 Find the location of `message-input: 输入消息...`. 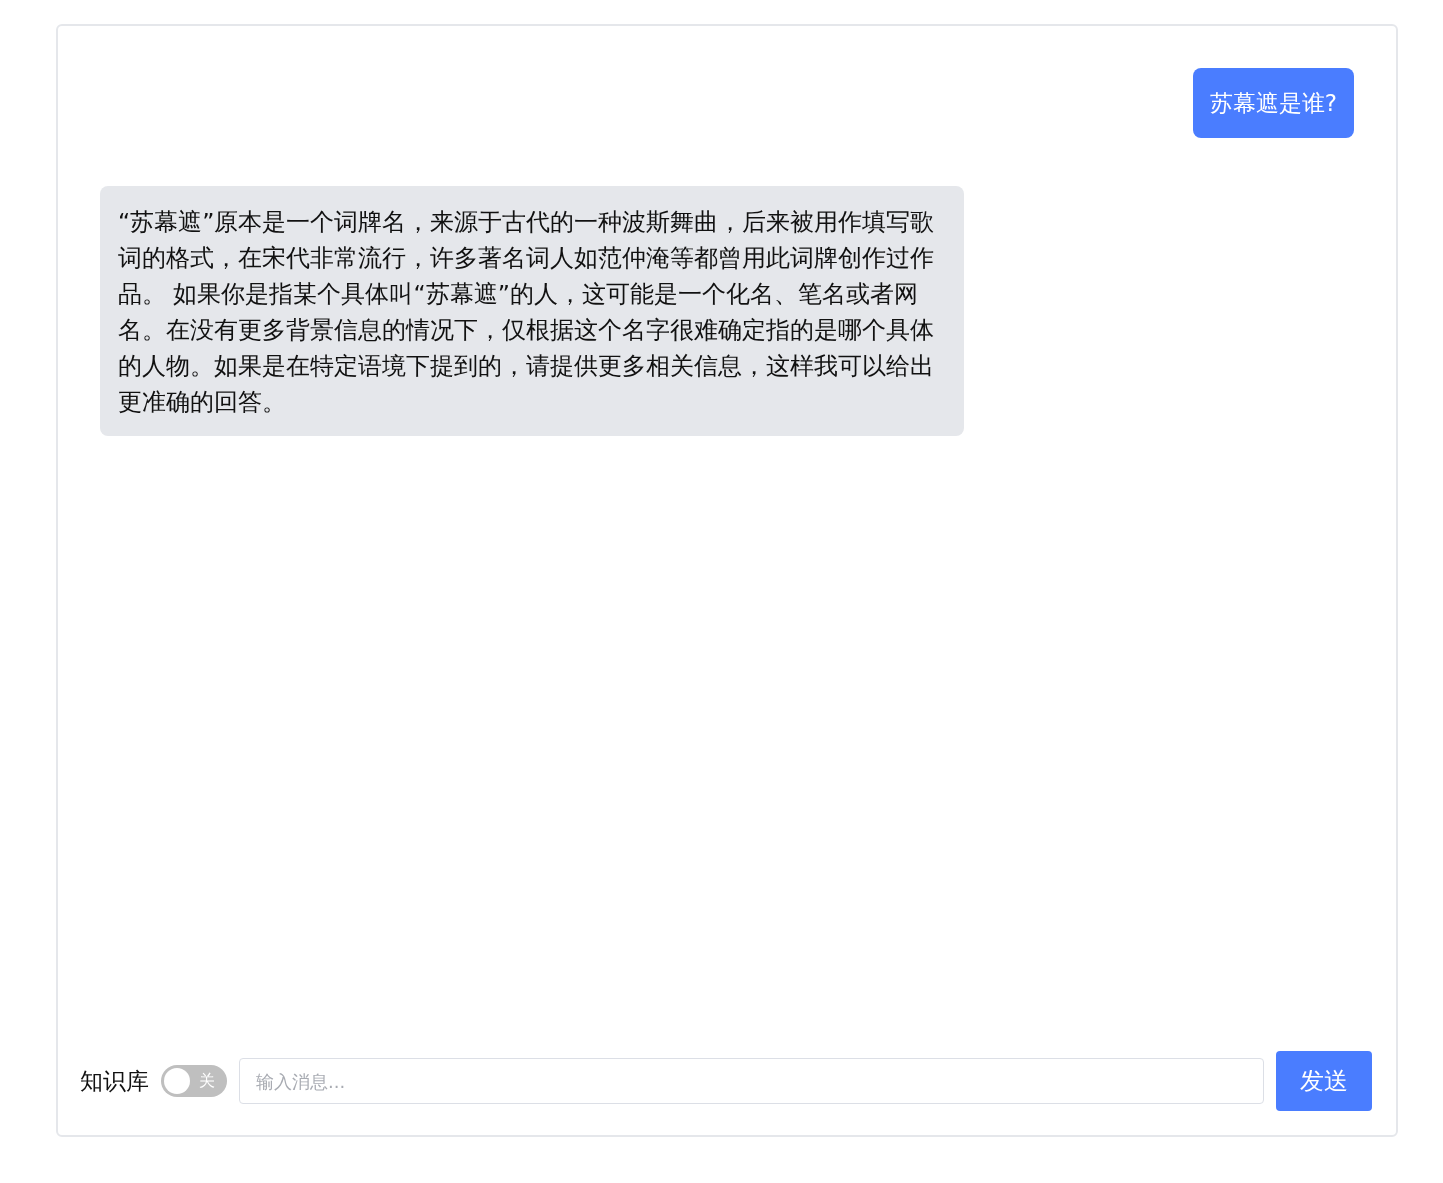

message-input: 输入消息... is located at coordinates (751, 1081).